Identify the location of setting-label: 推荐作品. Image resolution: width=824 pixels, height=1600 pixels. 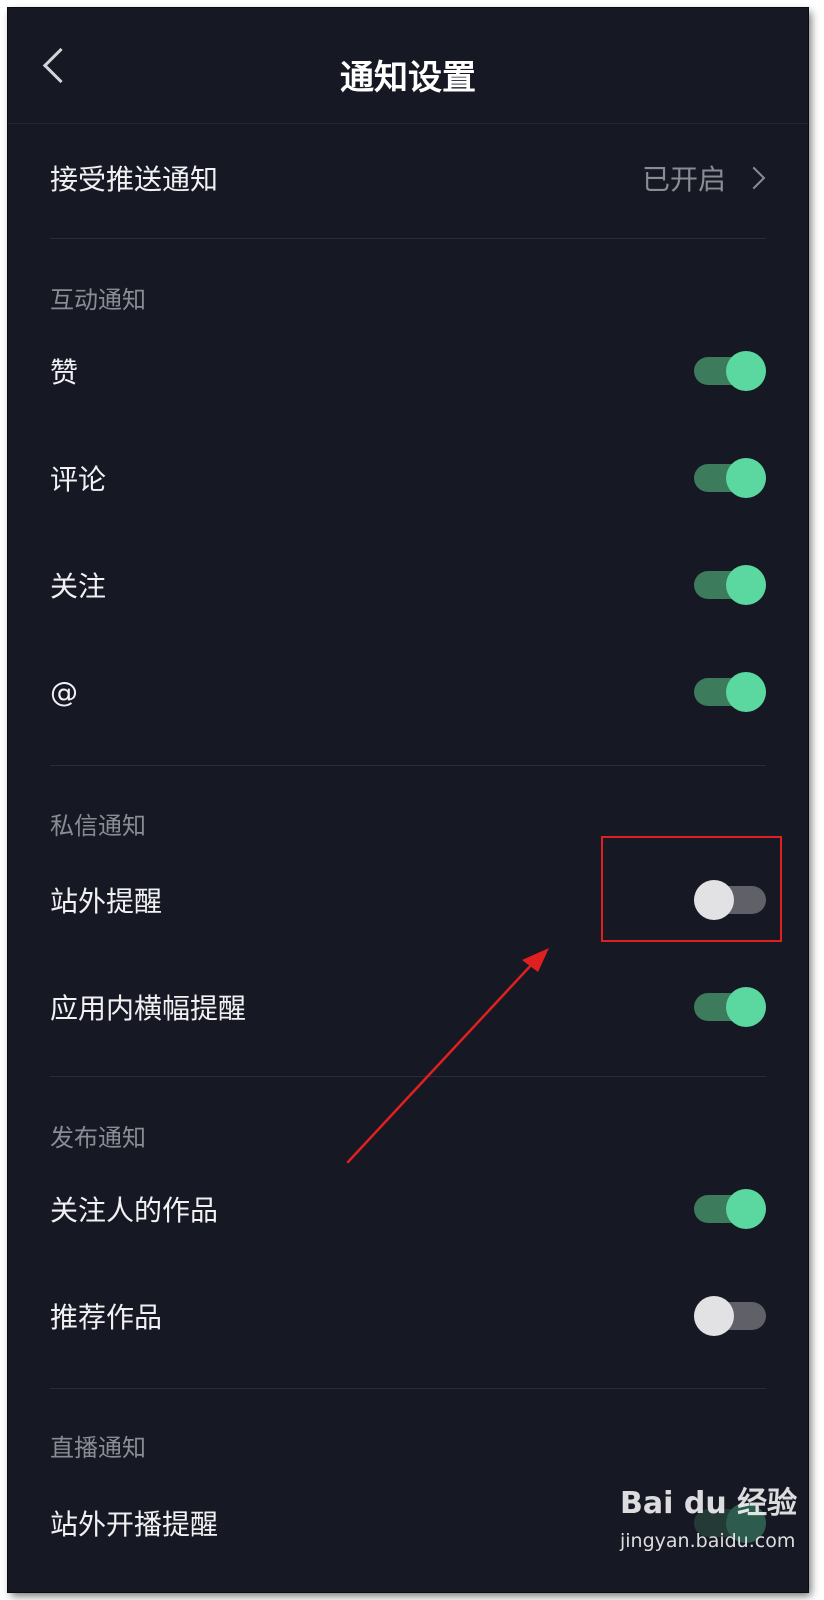
(106, 1317).